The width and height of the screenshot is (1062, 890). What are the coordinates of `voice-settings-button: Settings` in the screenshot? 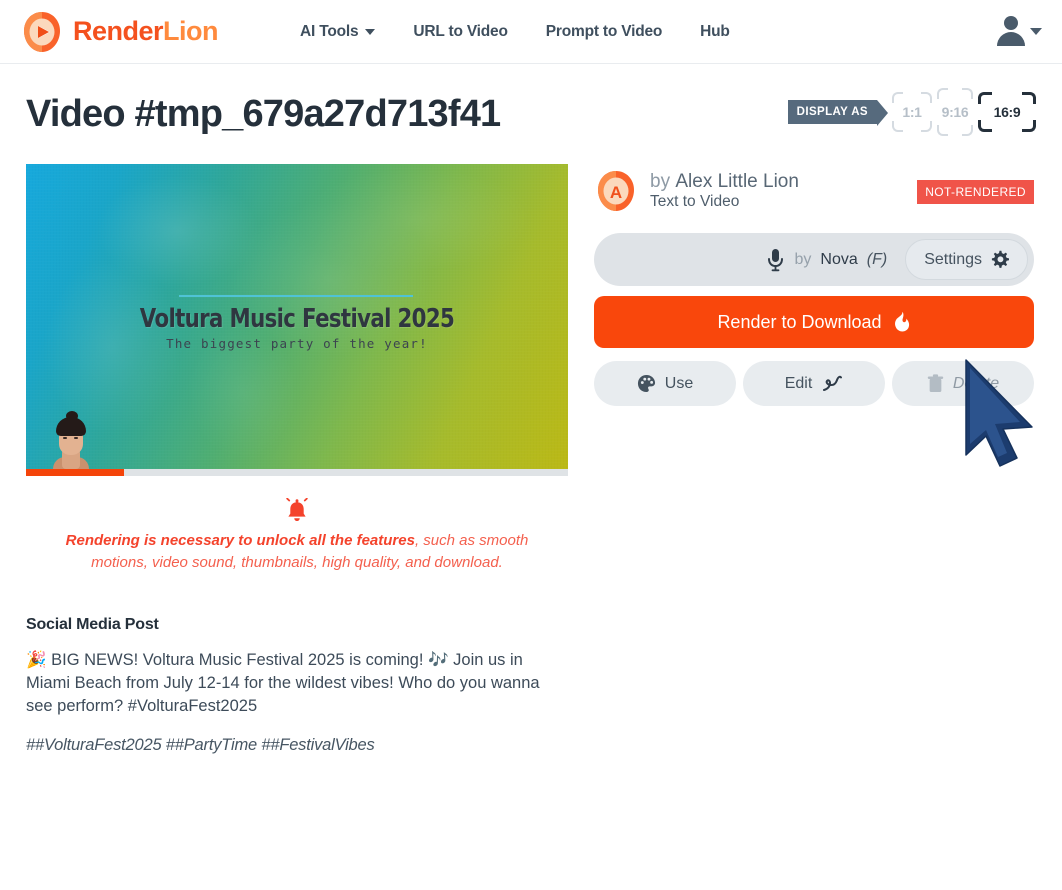 It's located at (966, 259).